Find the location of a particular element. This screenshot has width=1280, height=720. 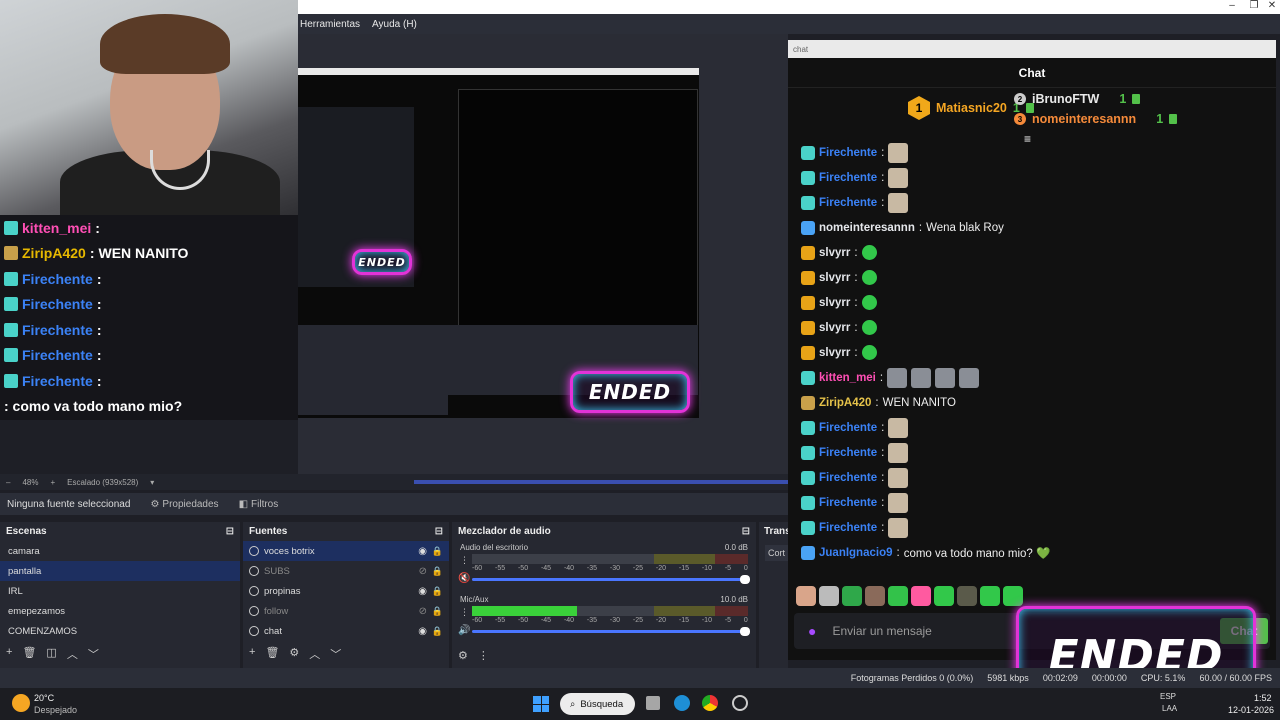

language-layout: LAA is located at coordinates (1169, 708).